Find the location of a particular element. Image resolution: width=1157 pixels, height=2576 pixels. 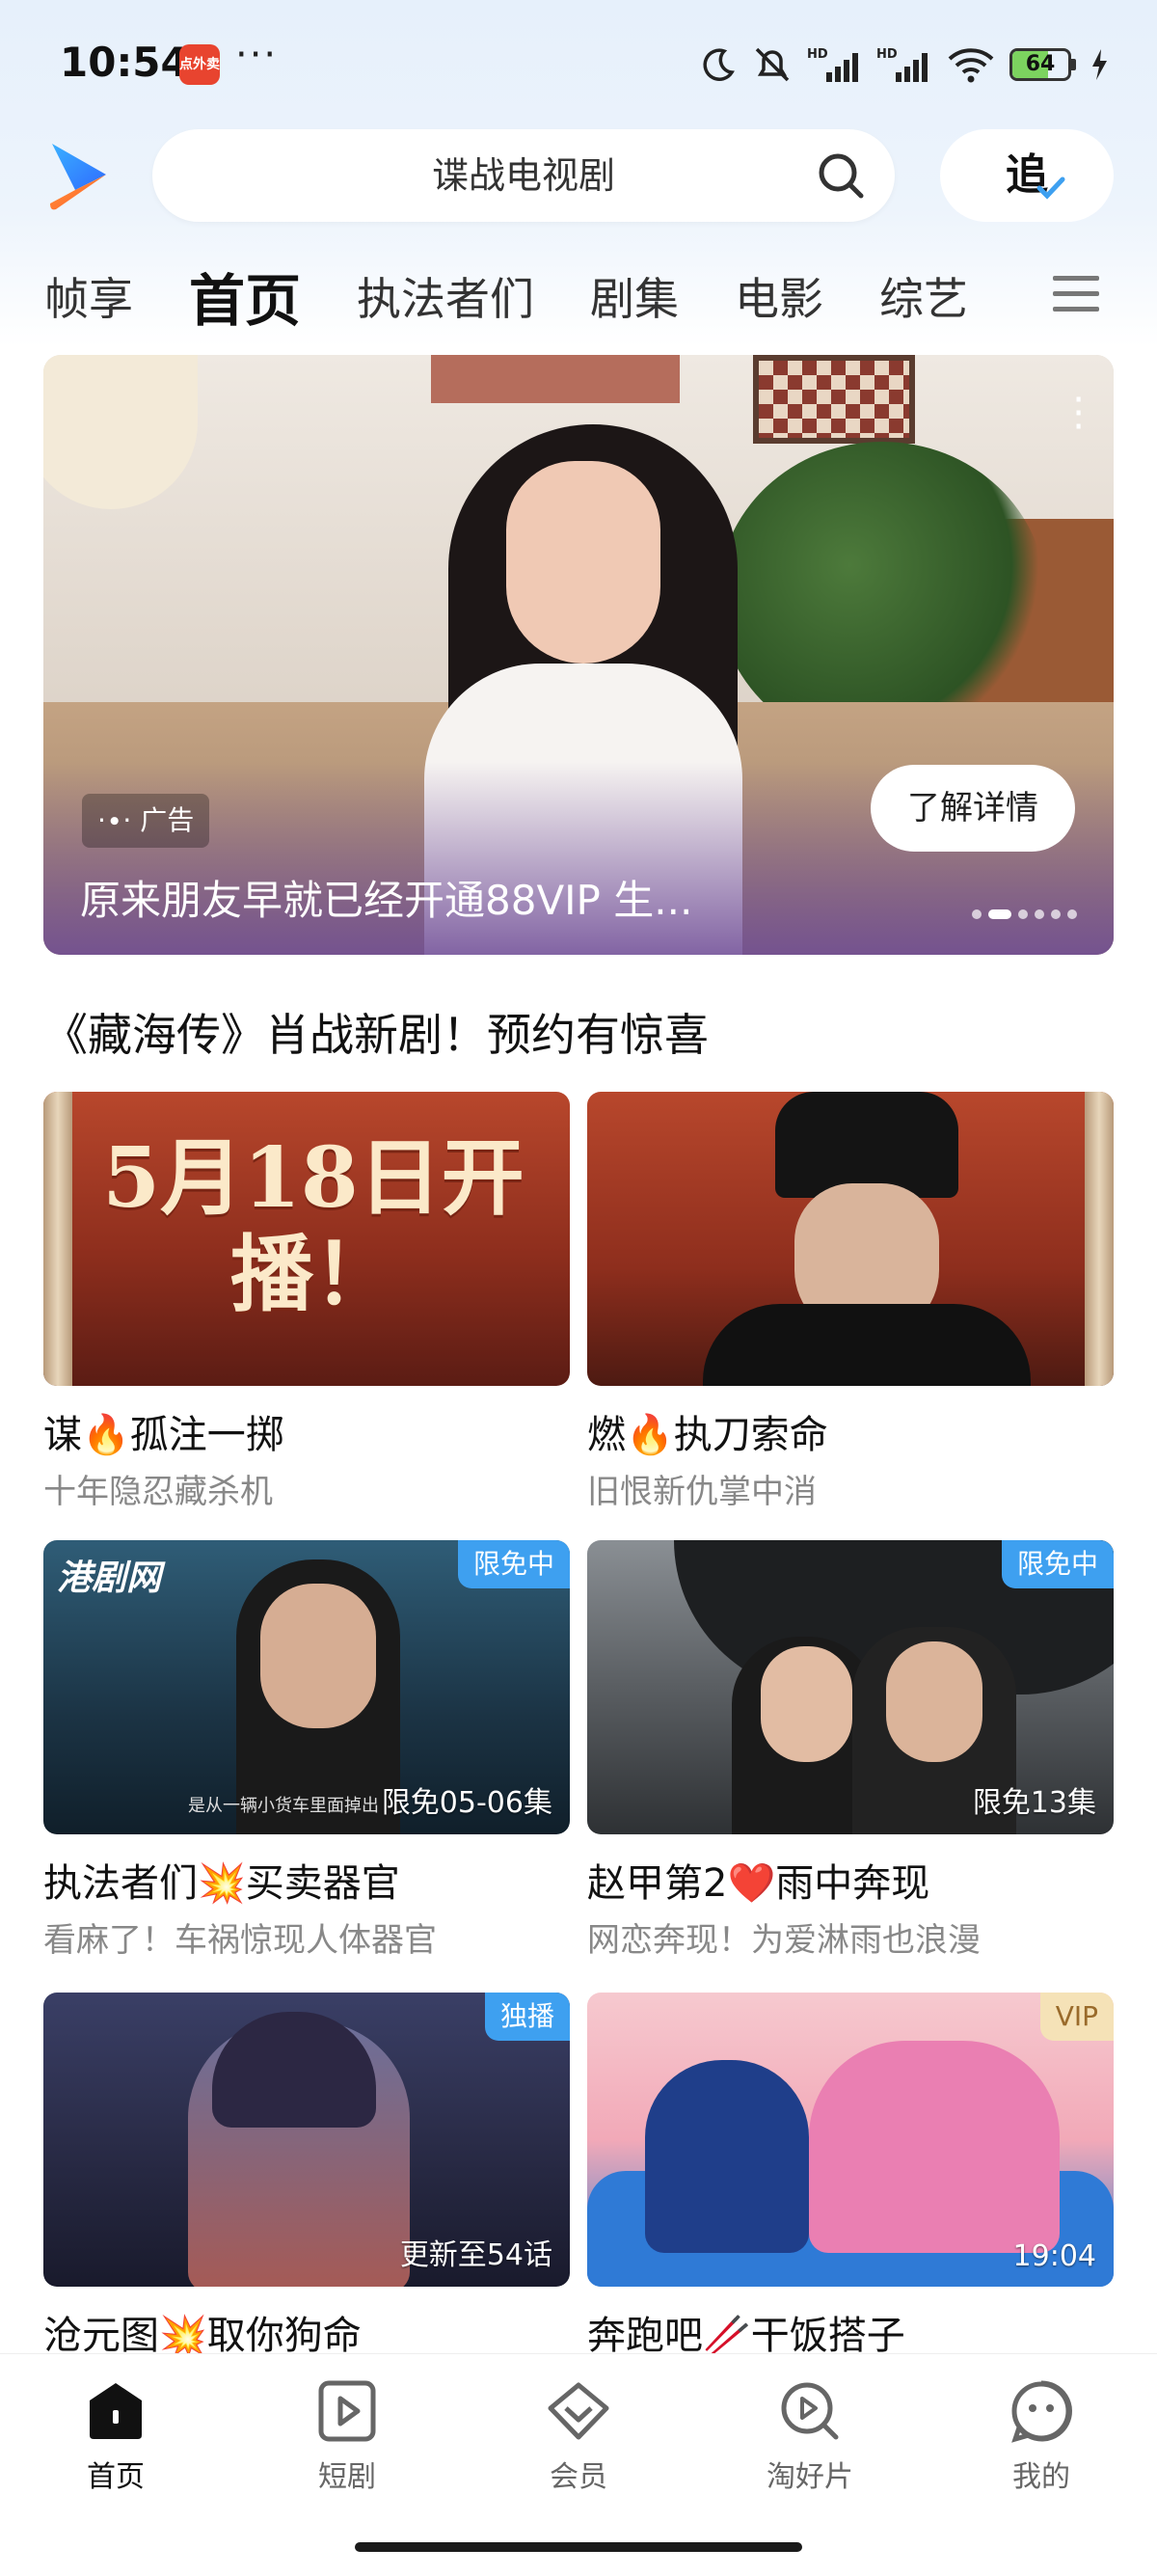

poster-hat is located at coordinates (866, 1145).